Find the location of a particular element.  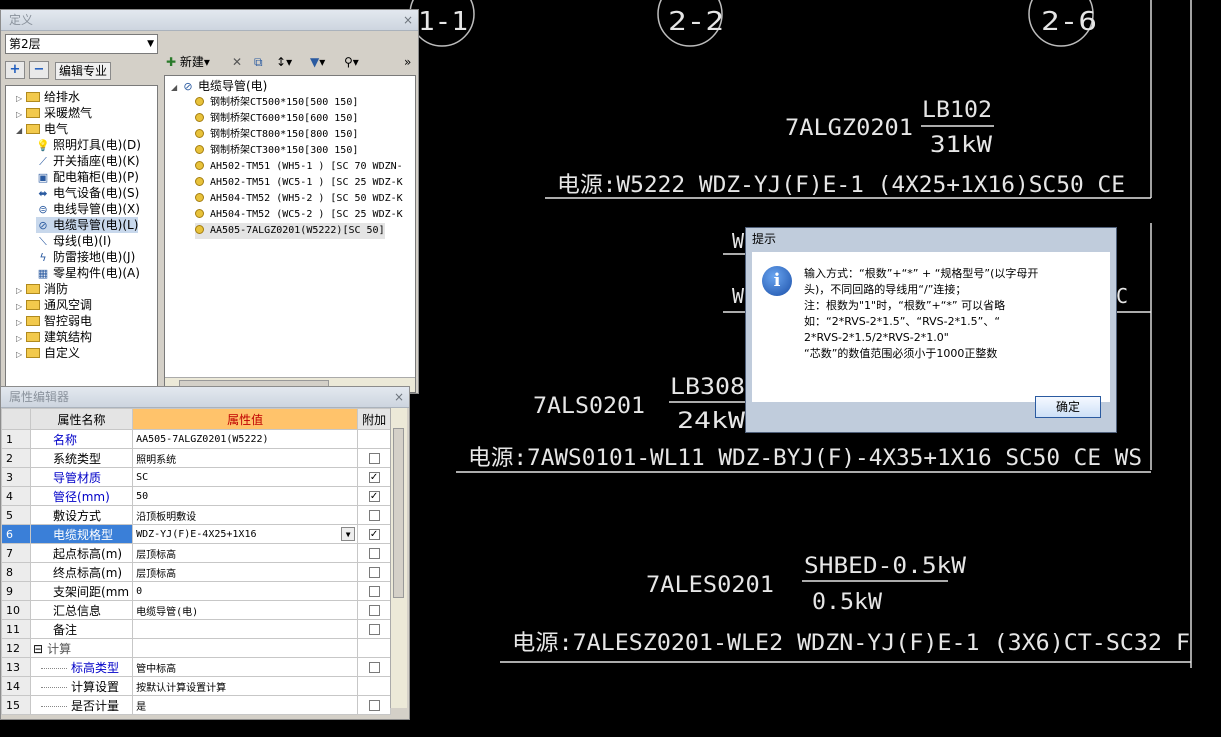

property-row: 1 名称 AA505-7ALGZ0201(W5222) is located at coordinates (195, 439).